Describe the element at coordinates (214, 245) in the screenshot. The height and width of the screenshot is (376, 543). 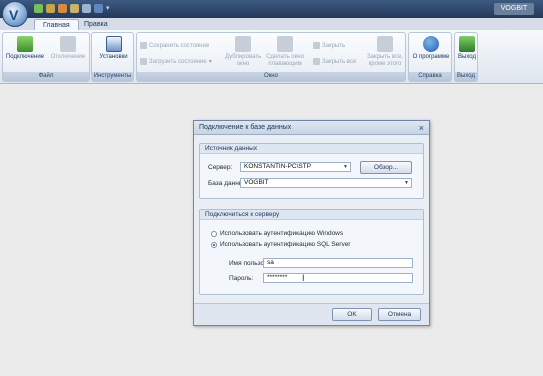
I see `sql-auth-radio` at that location.